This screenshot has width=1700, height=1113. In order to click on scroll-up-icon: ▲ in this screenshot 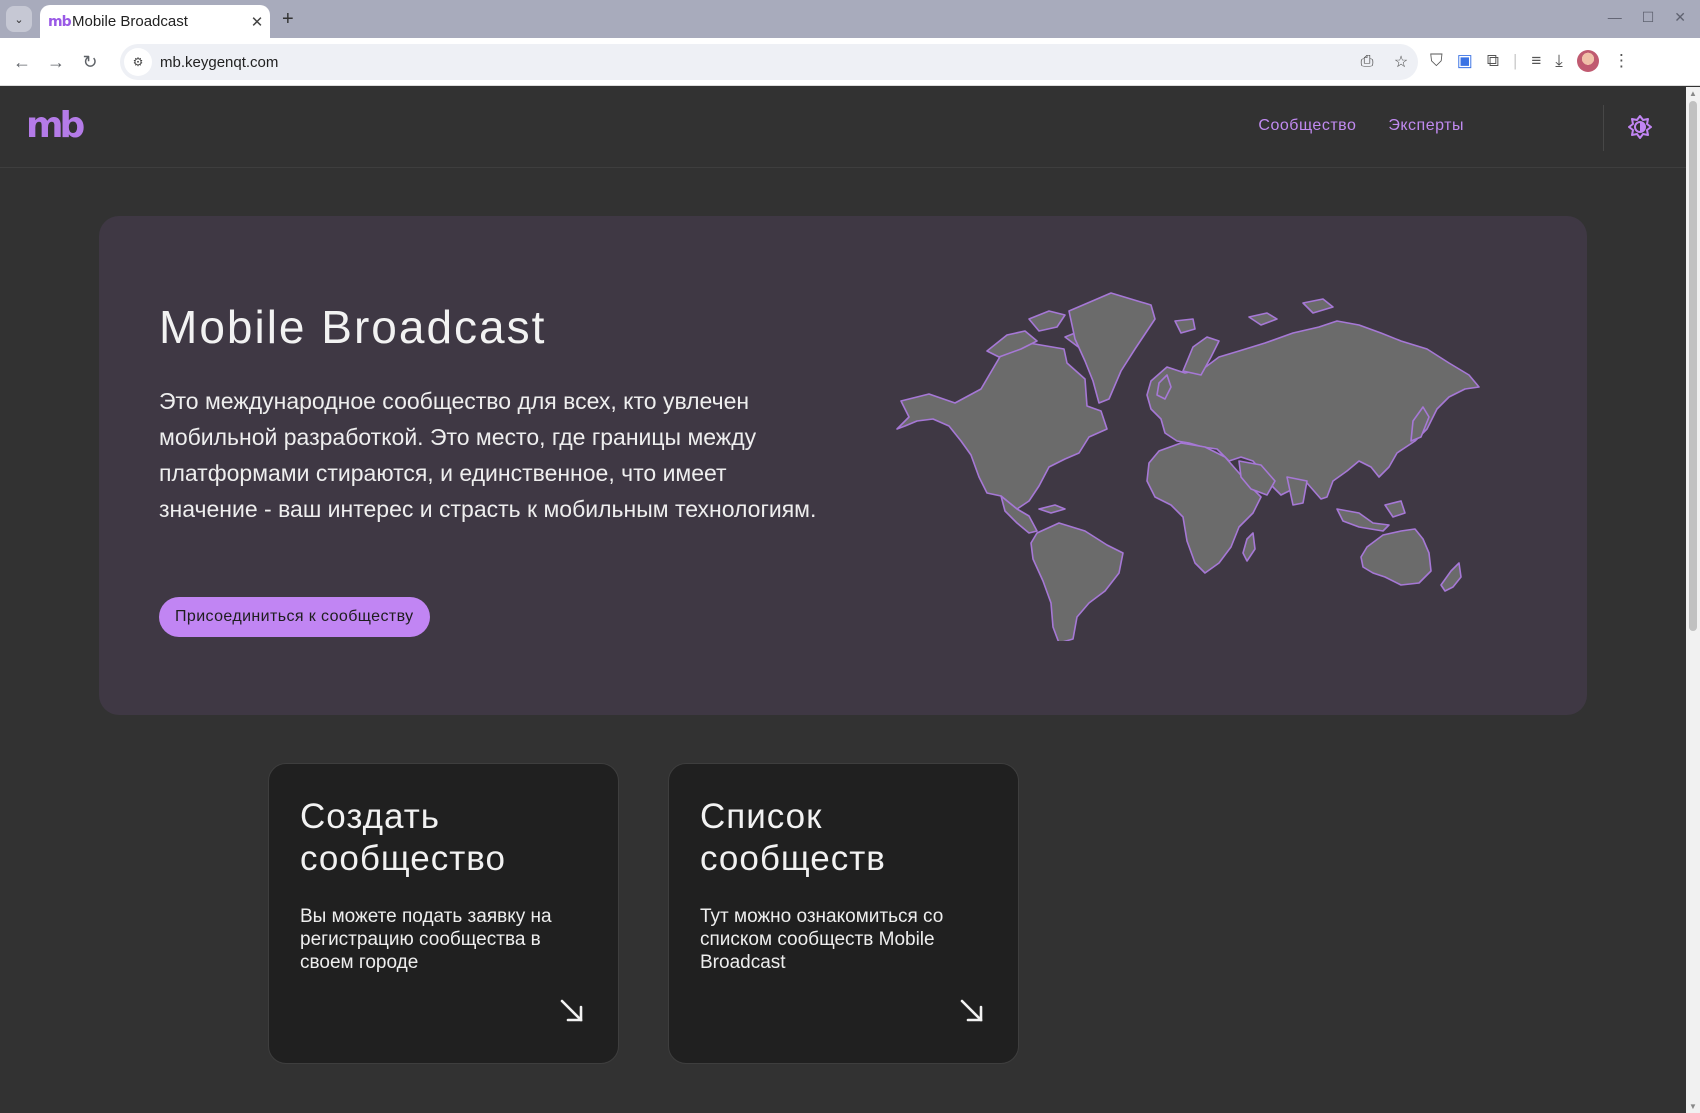, I will do `click(1693, 93)`.